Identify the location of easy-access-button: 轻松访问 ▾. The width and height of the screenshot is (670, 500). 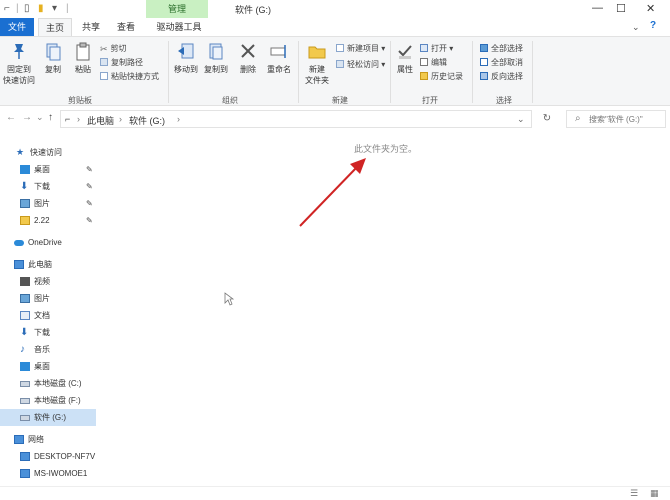
(360, 64).